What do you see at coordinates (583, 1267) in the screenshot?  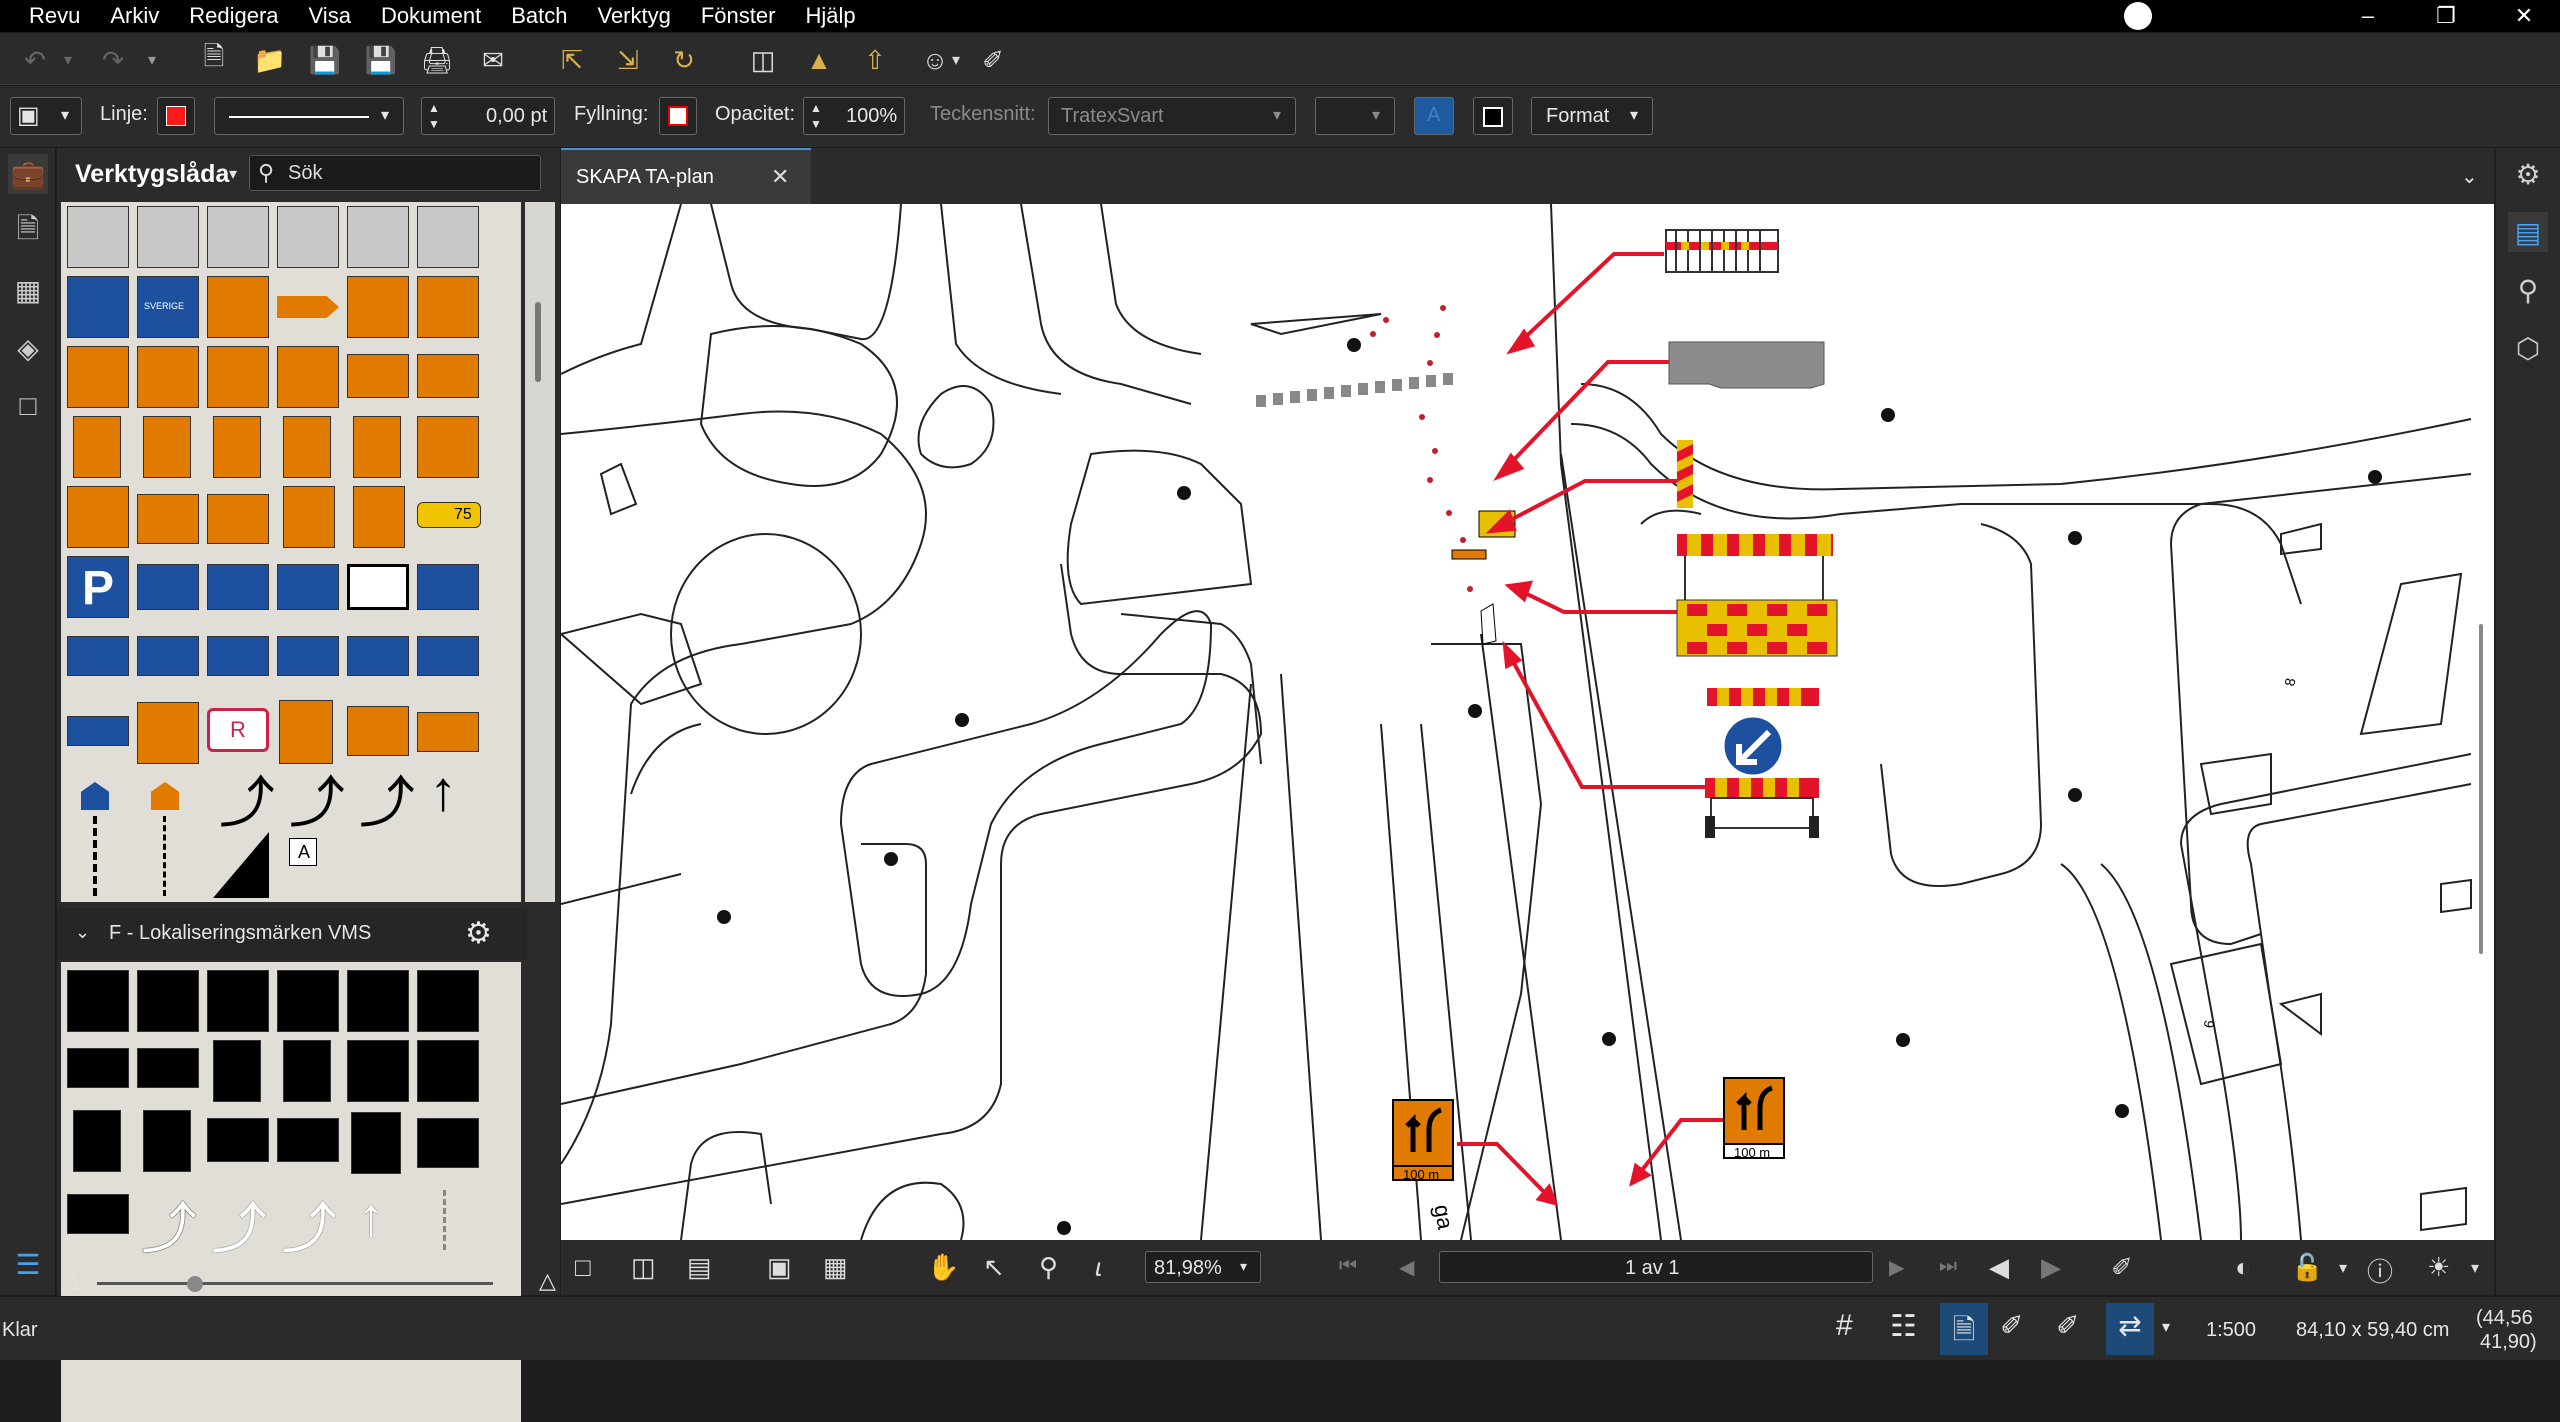 I see `single-page-icon: □` at bounding box center [583, 1267].